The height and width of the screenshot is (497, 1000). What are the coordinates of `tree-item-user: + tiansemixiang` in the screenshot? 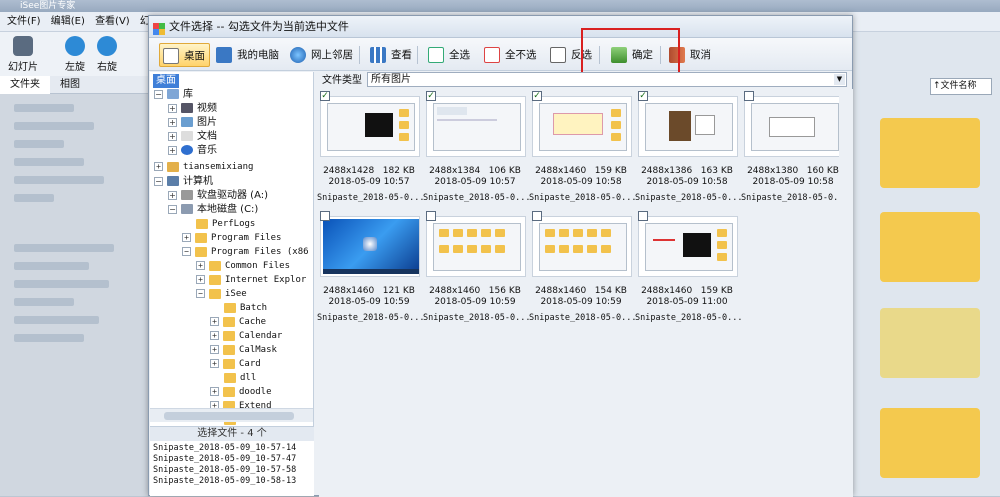 It's located at (203, 167).